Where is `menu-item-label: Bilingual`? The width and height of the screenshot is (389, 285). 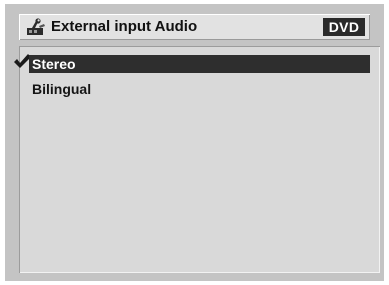
menu-item-label: Bilingual is located at coordinates (62, 89).